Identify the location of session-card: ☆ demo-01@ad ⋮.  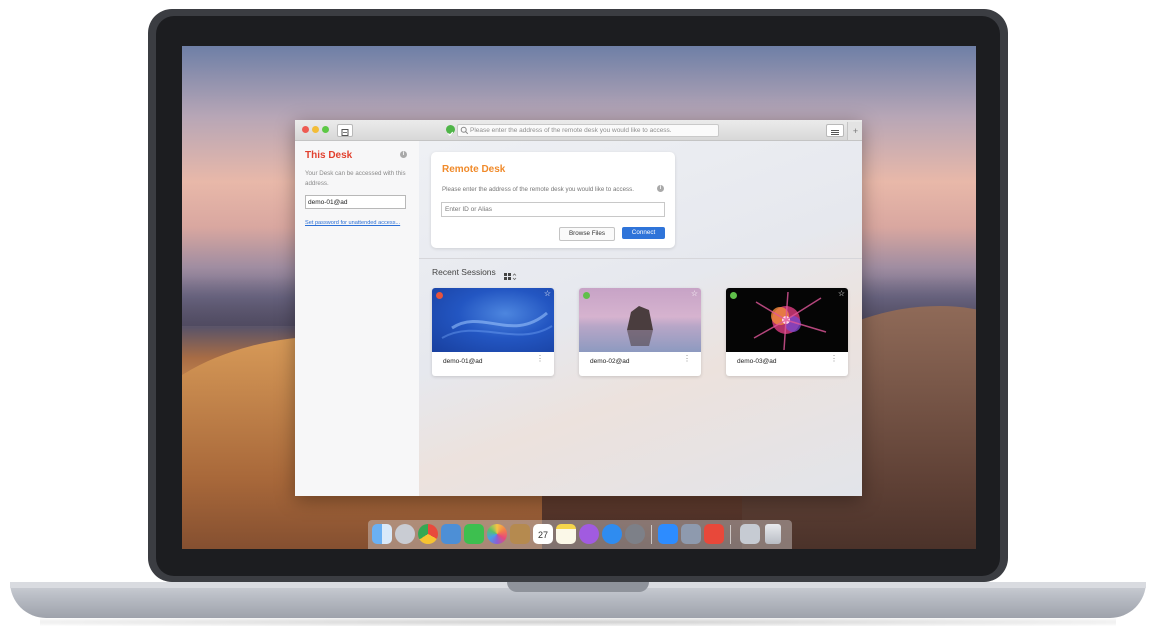
(493, 332).